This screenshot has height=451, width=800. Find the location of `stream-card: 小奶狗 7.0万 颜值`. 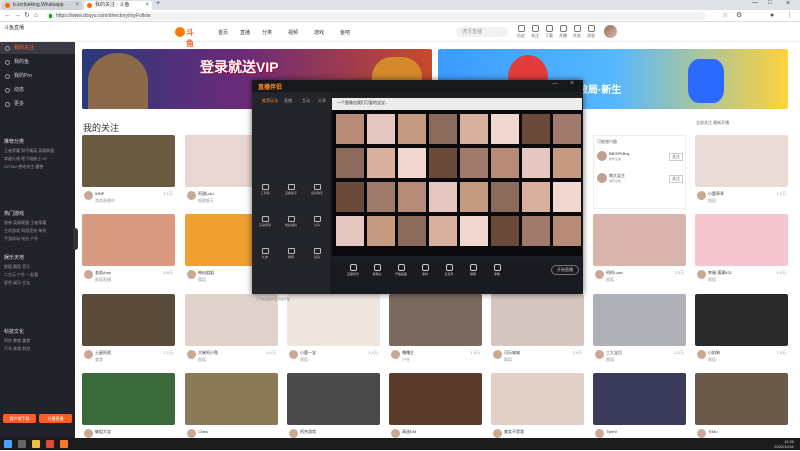

stream-card: 小奶狗 7.0万 颜值 is located at coordinates (741, 333).